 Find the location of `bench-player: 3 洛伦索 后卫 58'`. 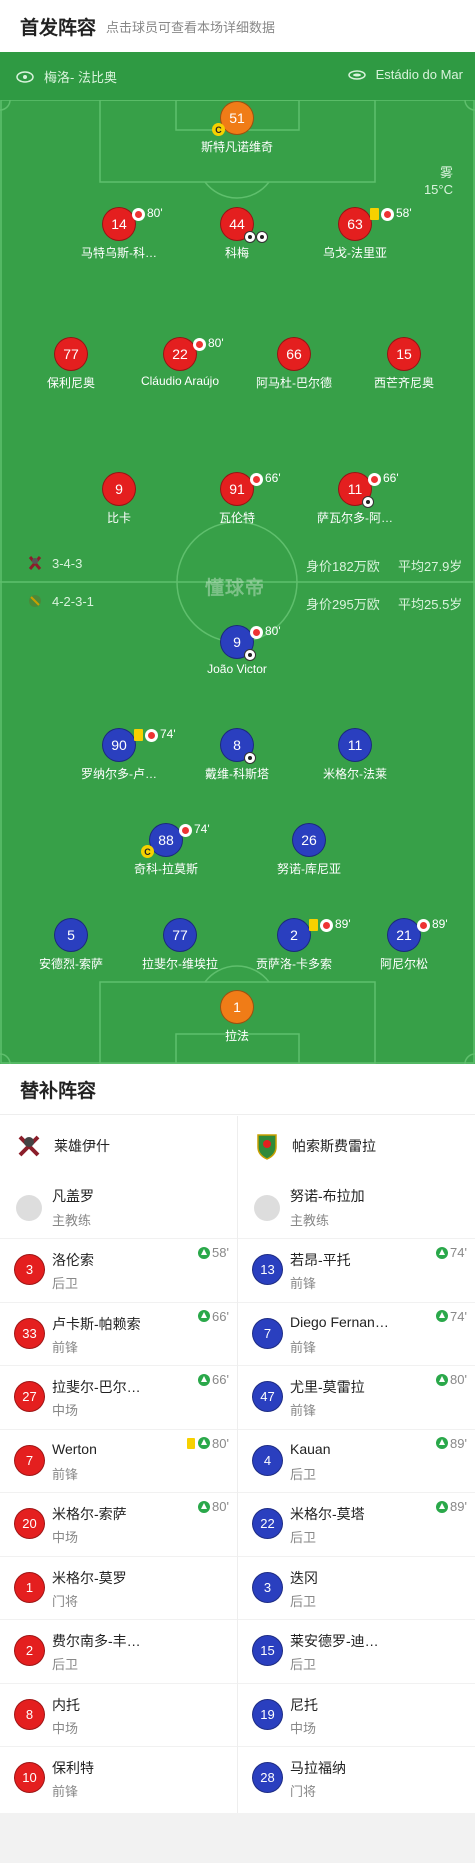

bench-player: 3 洛伦索 后卫 58' is located at coordinates (118, 1270).